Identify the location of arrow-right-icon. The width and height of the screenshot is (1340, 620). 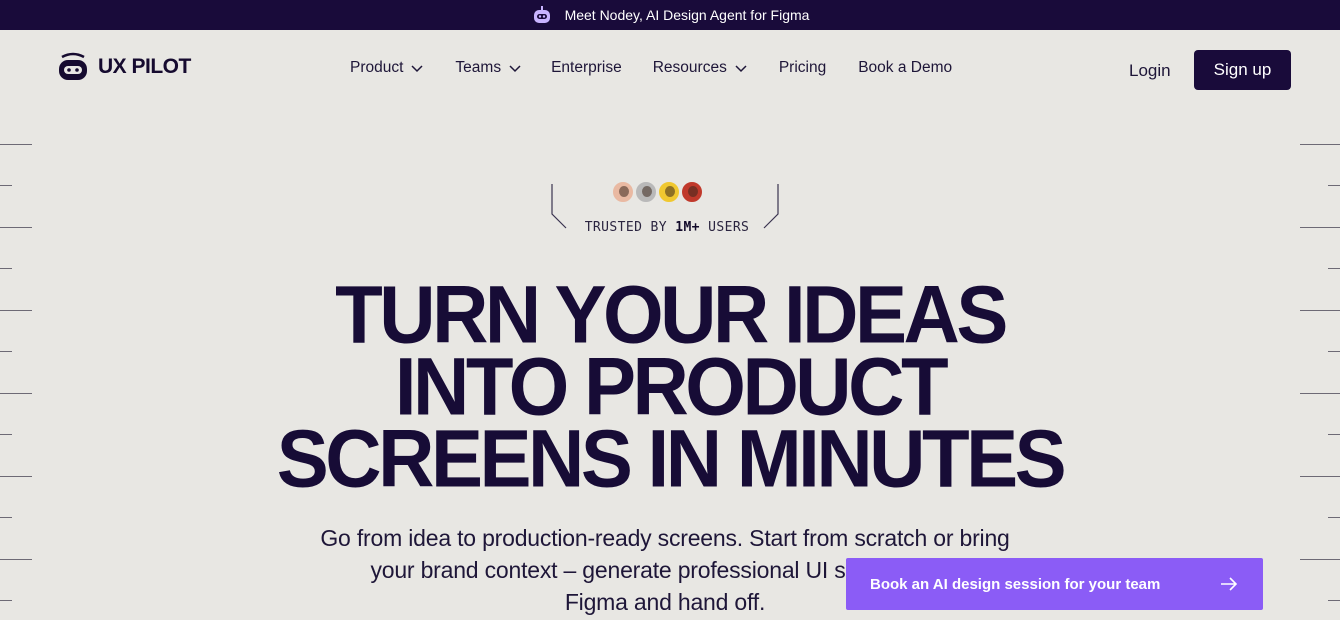
(1229, 584).